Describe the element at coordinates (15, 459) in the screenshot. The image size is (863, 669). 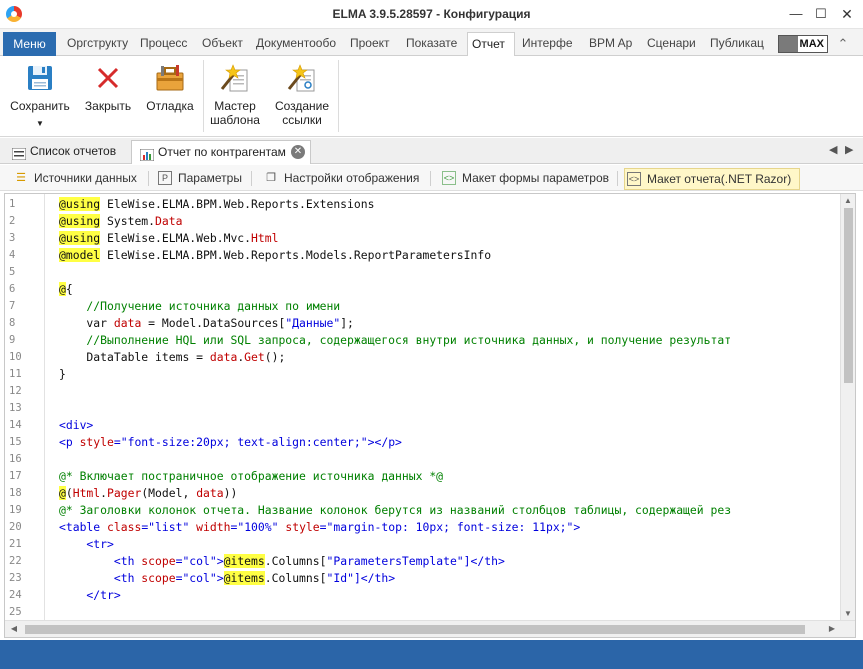
I see `line-number: 16` at that location.